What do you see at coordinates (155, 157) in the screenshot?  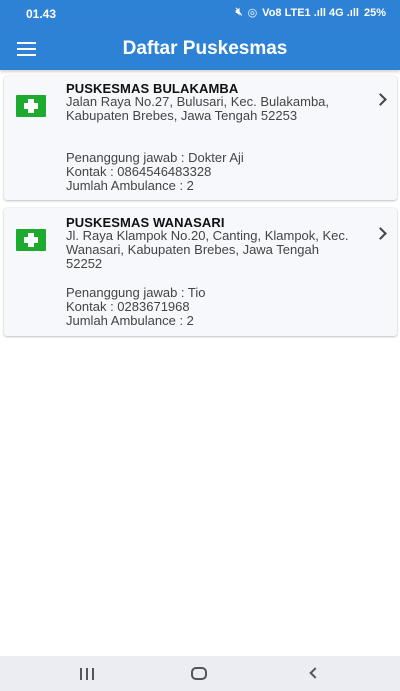 I see `penanggung-jawab: Penanggung jawab : Dokter Aji` at bounding box center [155, 157].